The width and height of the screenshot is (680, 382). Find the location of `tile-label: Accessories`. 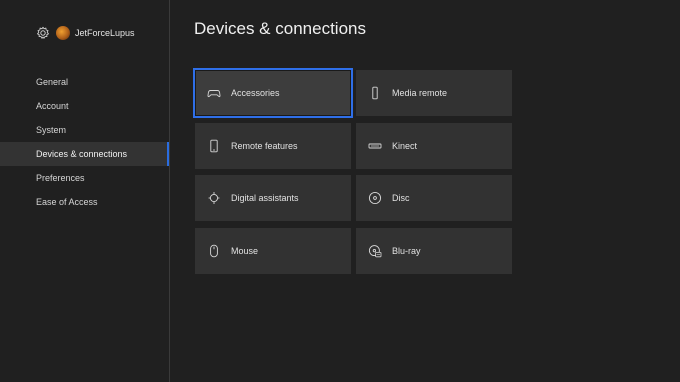

tile-label: Accessories is located at coordinates (255, 93).